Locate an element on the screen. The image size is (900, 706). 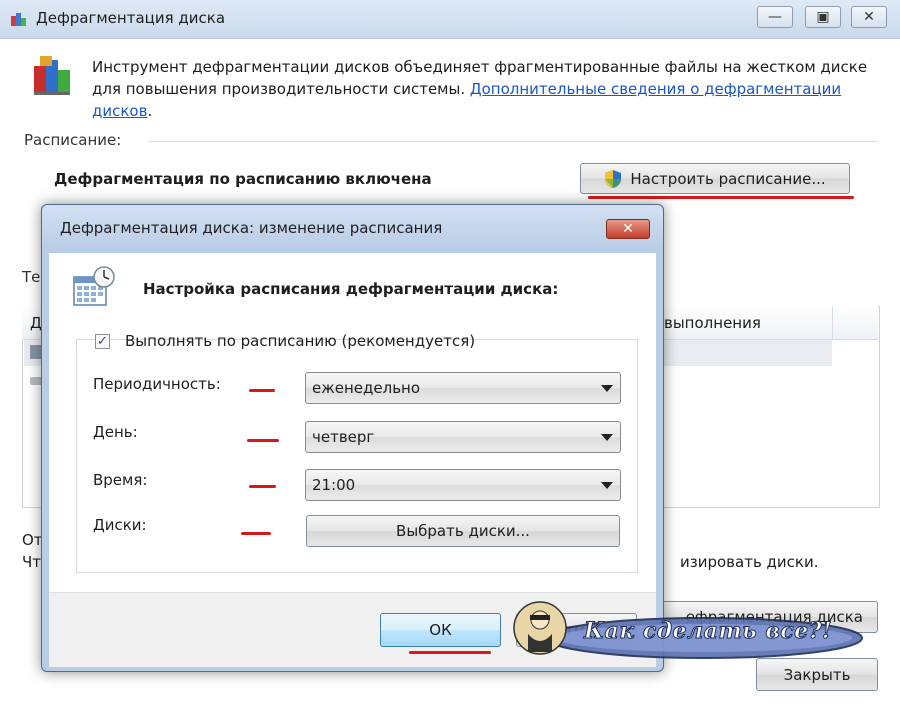
current-status-label: Те is located at coordinates (31, 277).